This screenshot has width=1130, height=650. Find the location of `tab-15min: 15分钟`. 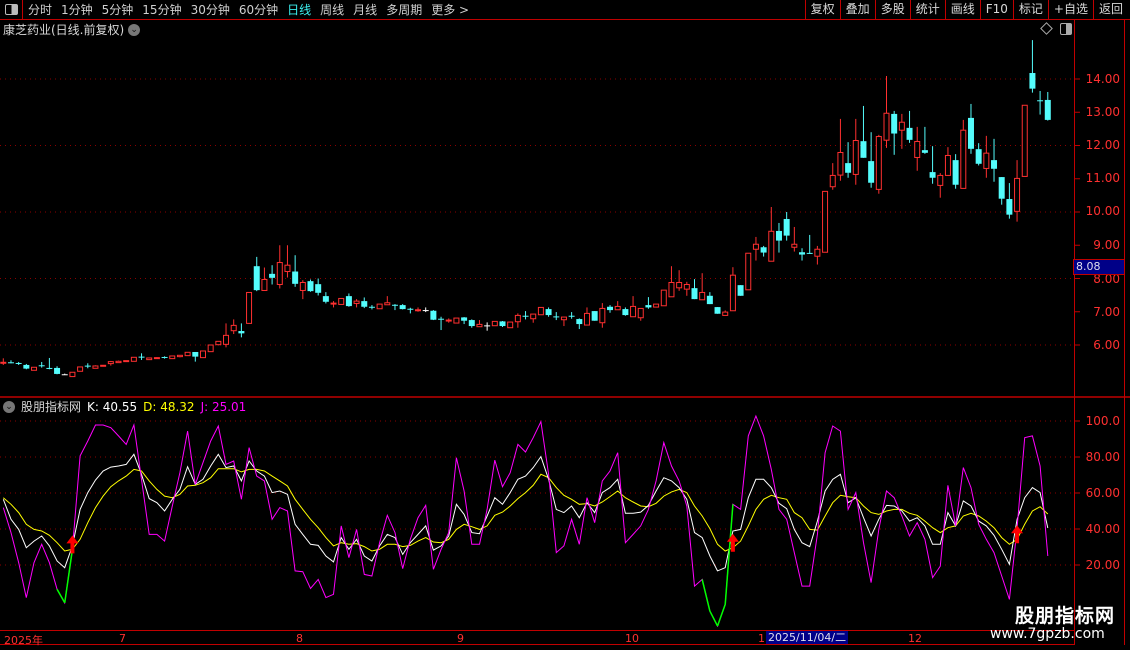

tab-15min: 15分钟 is located at coordinates (161, 9).